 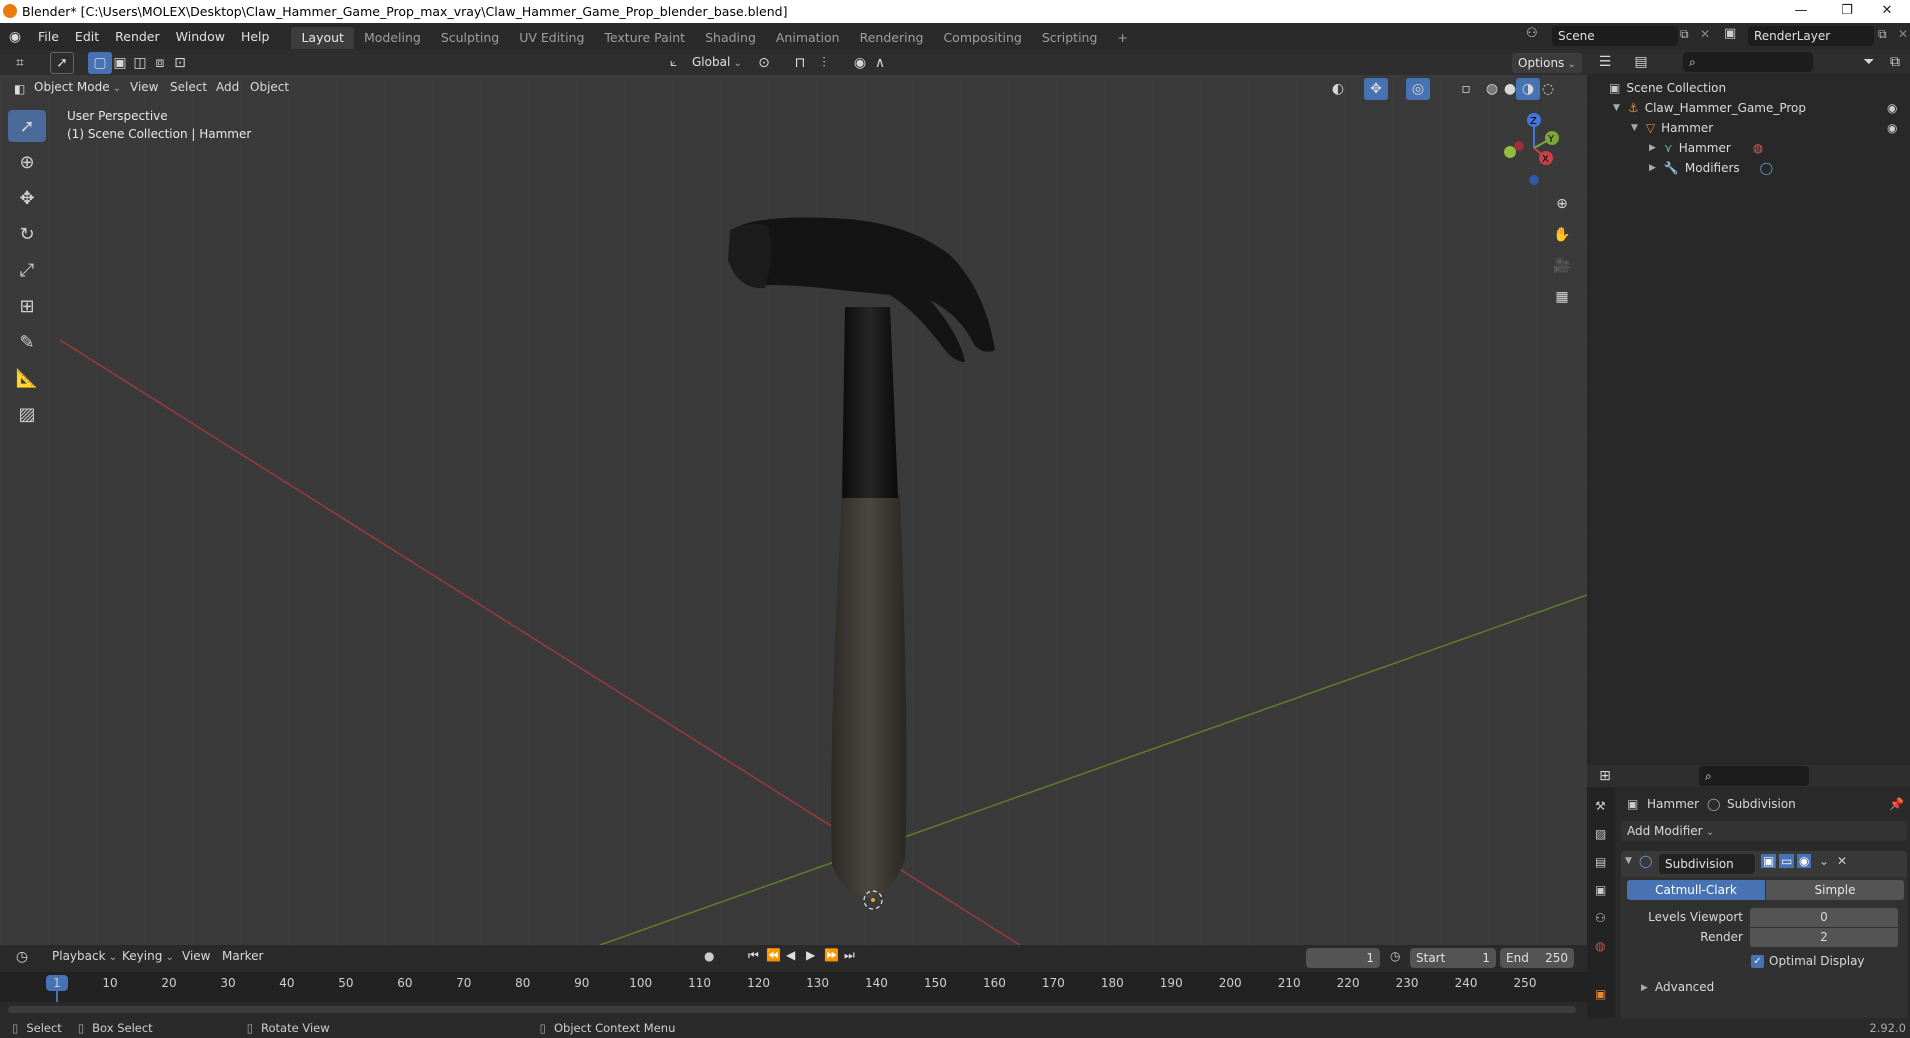 I want to click on advanced-panel-label: Advanced, so click(x=1684, y=987).